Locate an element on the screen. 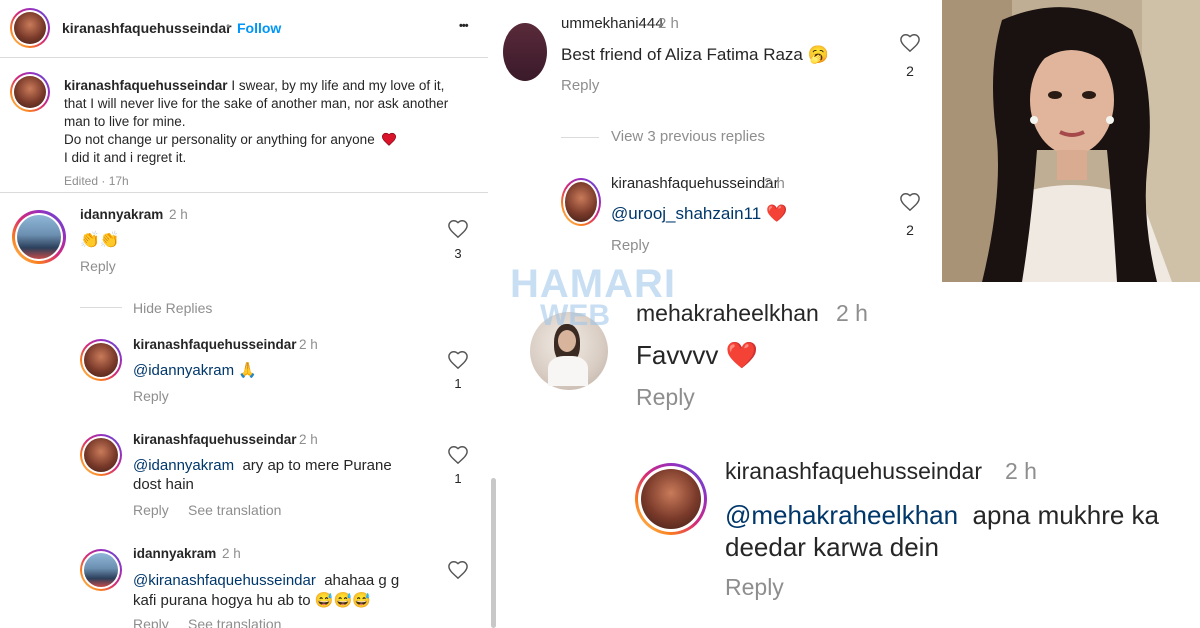 This screenshot has width=1200, height=628. woman-portrait-image is located at coordinates (1071, 141).